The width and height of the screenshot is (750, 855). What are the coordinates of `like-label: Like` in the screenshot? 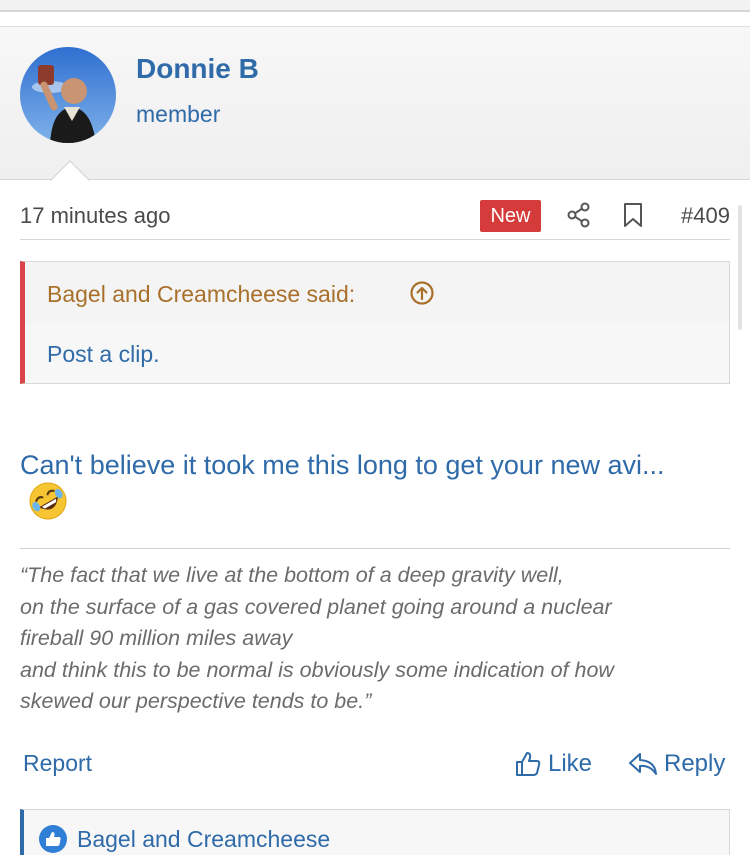 It's located at (570, 763).